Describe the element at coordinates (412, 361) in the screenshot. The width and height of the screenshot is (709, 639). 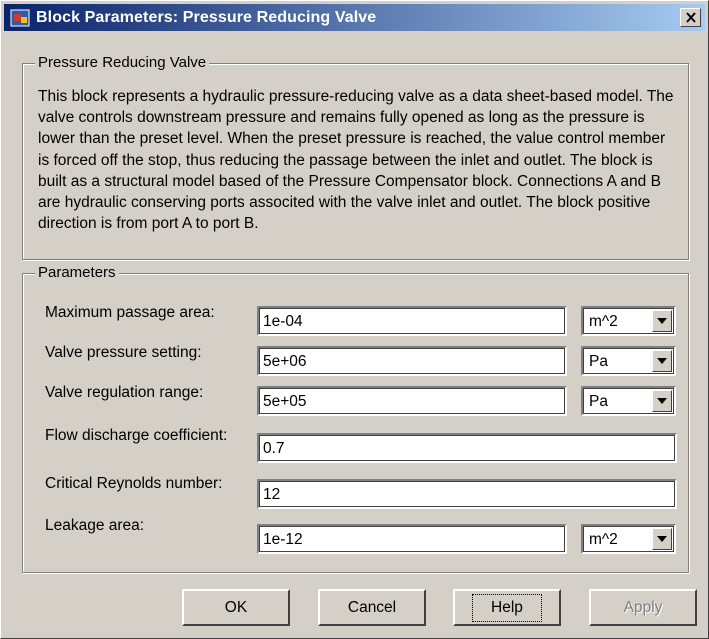
I see `valve-pressure-setting-input: 5e+06` at that location.